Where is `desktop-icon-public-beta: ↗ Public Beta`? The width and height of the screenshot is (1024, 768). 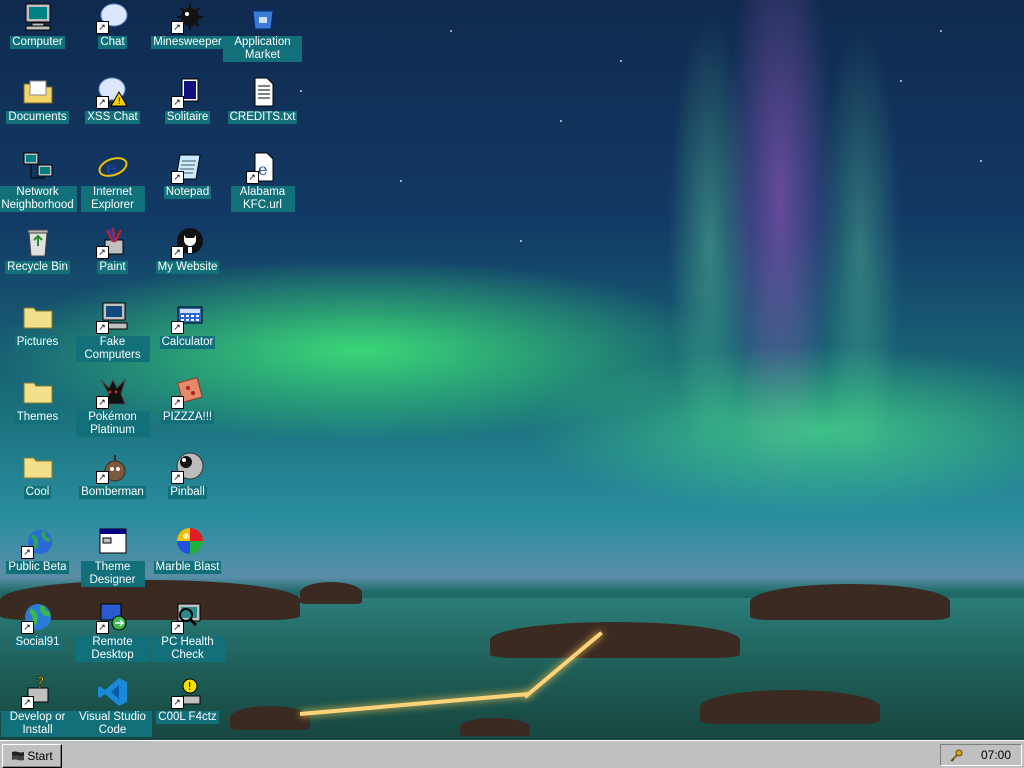 desktop-icon-public-beta: ↗ Public Beta is located at coordinates (37, 562).